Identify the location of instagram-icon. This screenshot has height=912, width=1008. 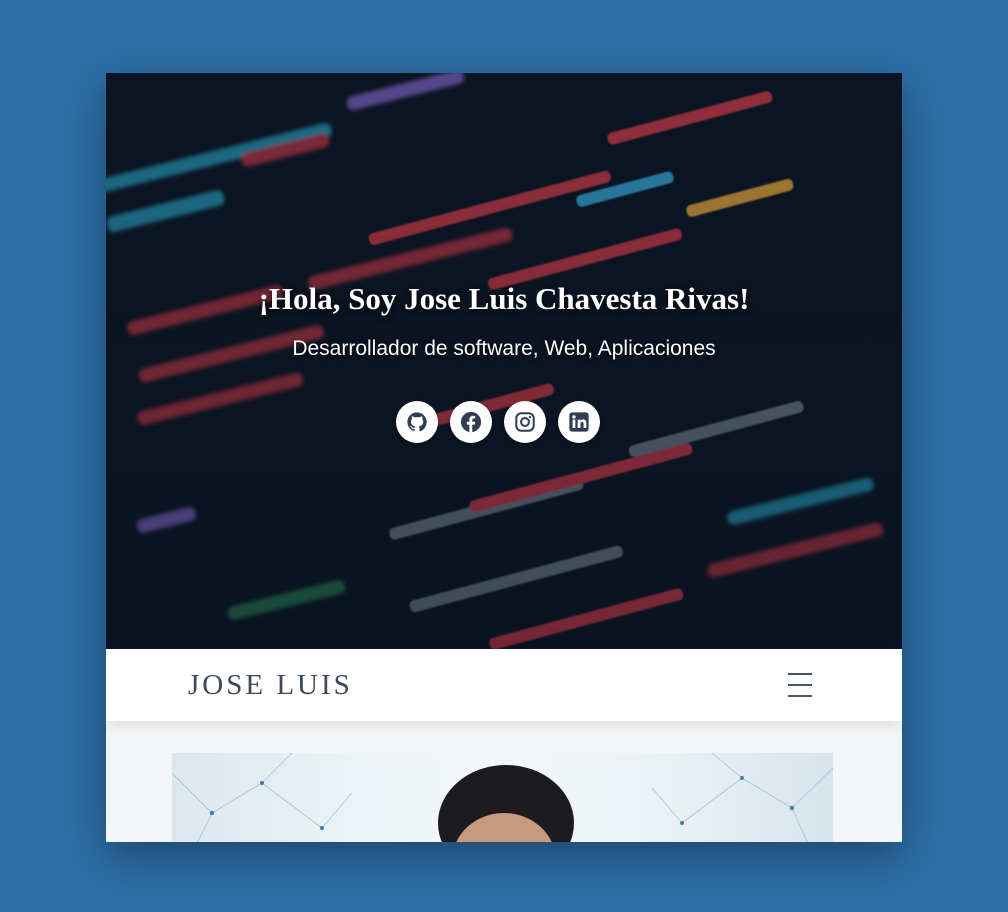
(525, 422).